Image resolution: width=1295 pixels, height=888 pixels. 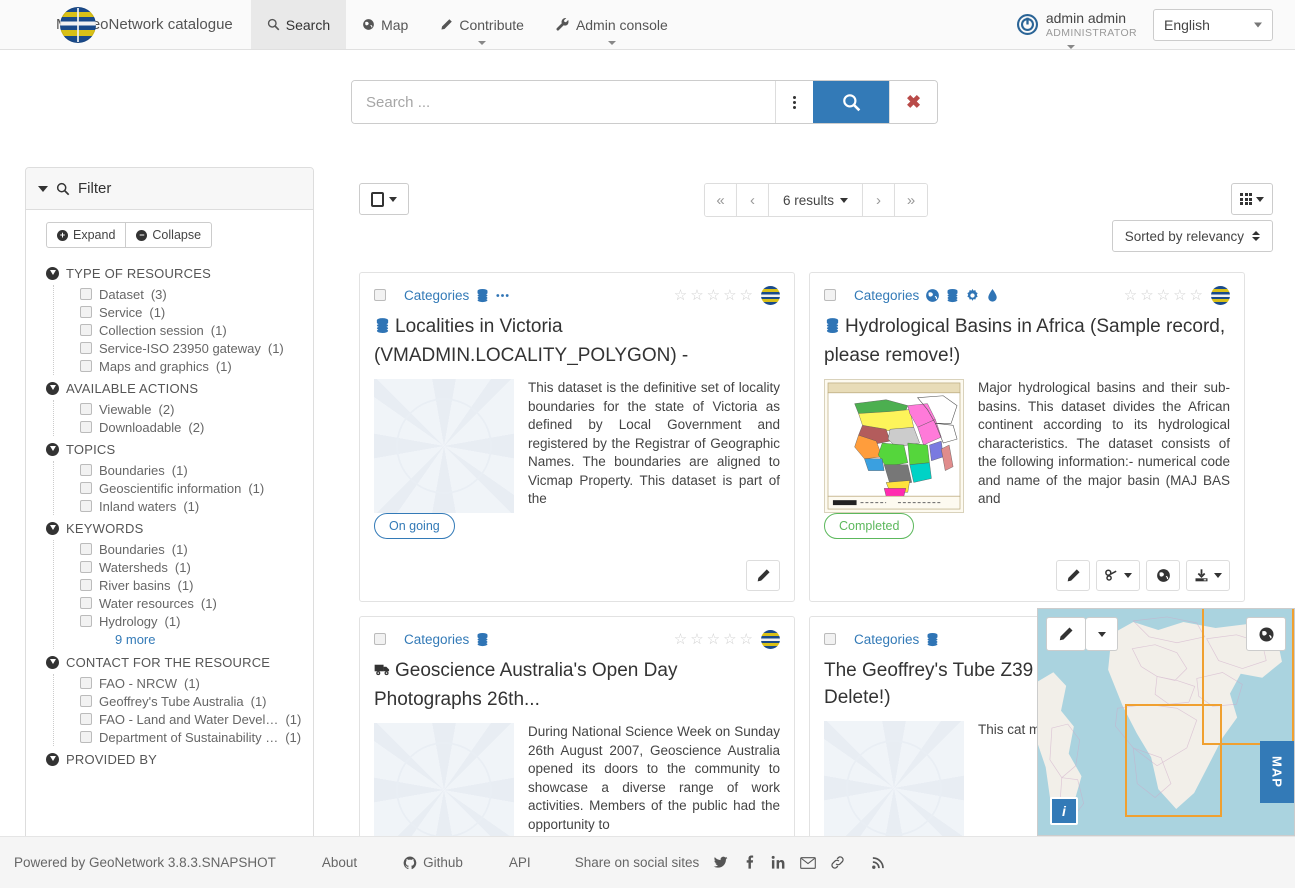 I want to click on facet-item: Service (1), so click(x=196, y=312).